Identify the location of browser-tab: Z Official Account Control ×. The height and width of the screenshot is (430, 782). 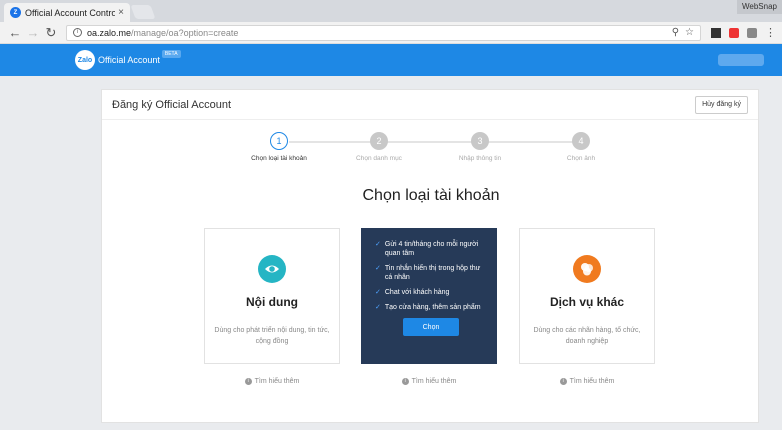
(67, 12).